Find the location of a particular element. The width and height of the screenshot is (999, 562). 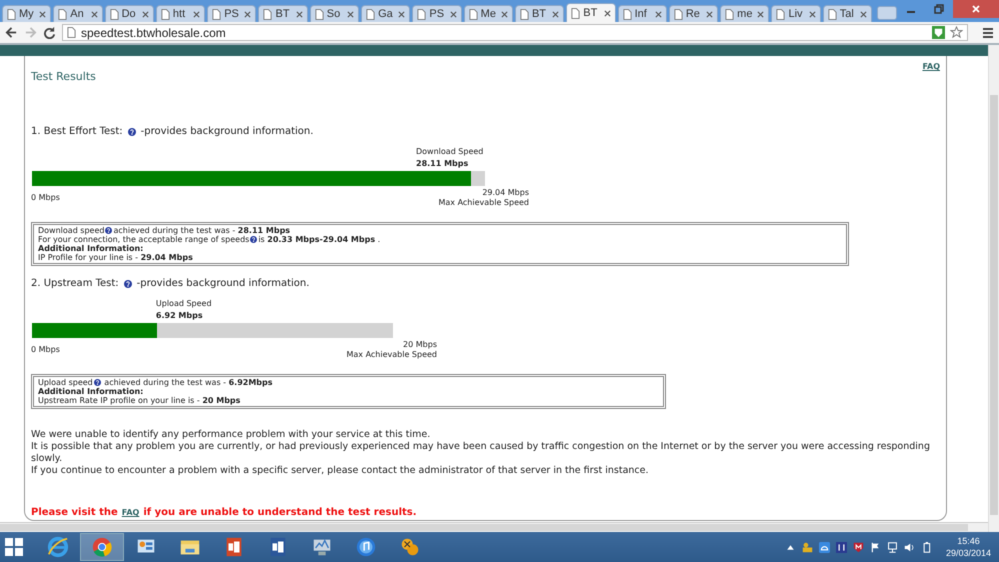

max-value: 29.04 Mbps is located at coordinates (505, 193).